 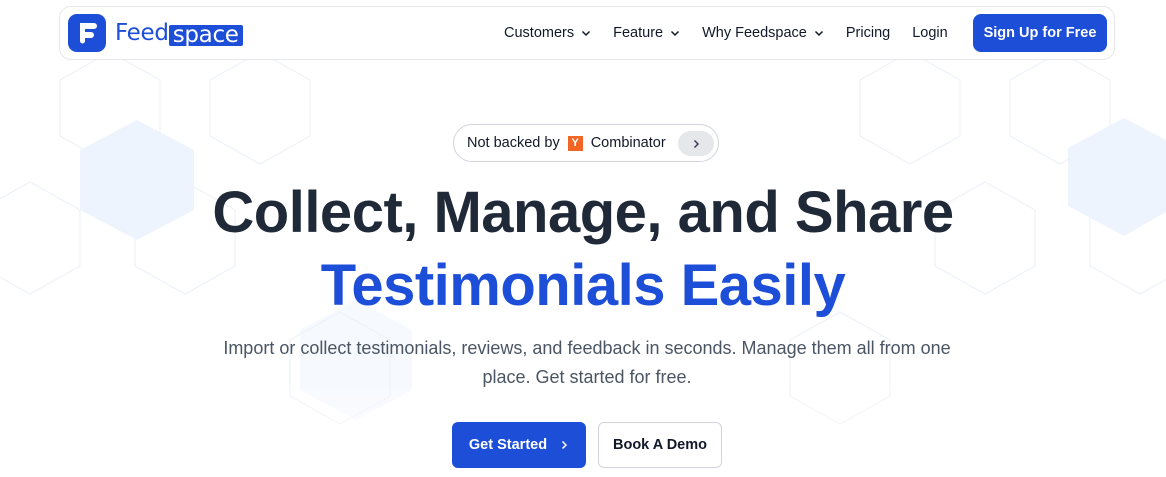 I want to click on nav-item-pricing: Pricing, so click(x=868, y=33).